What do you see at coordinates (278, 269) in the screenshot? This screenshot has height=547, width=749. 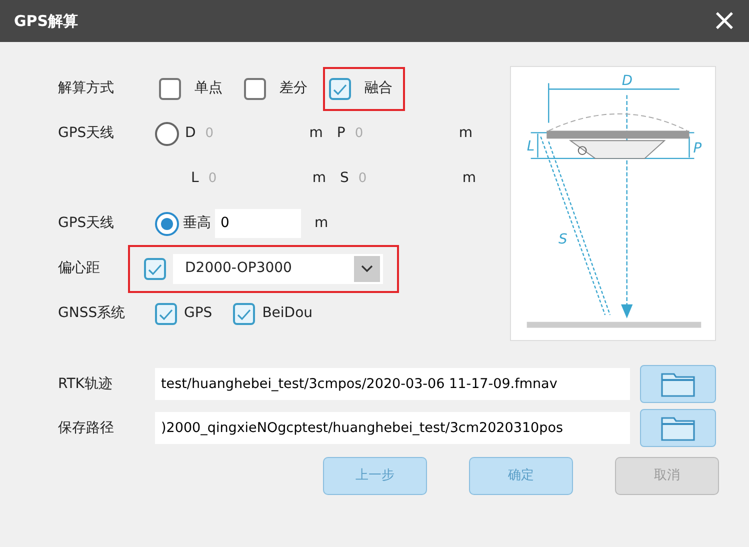 I see `offset-dropdown: D2000-OP3000` at bounding box center [278, 269].